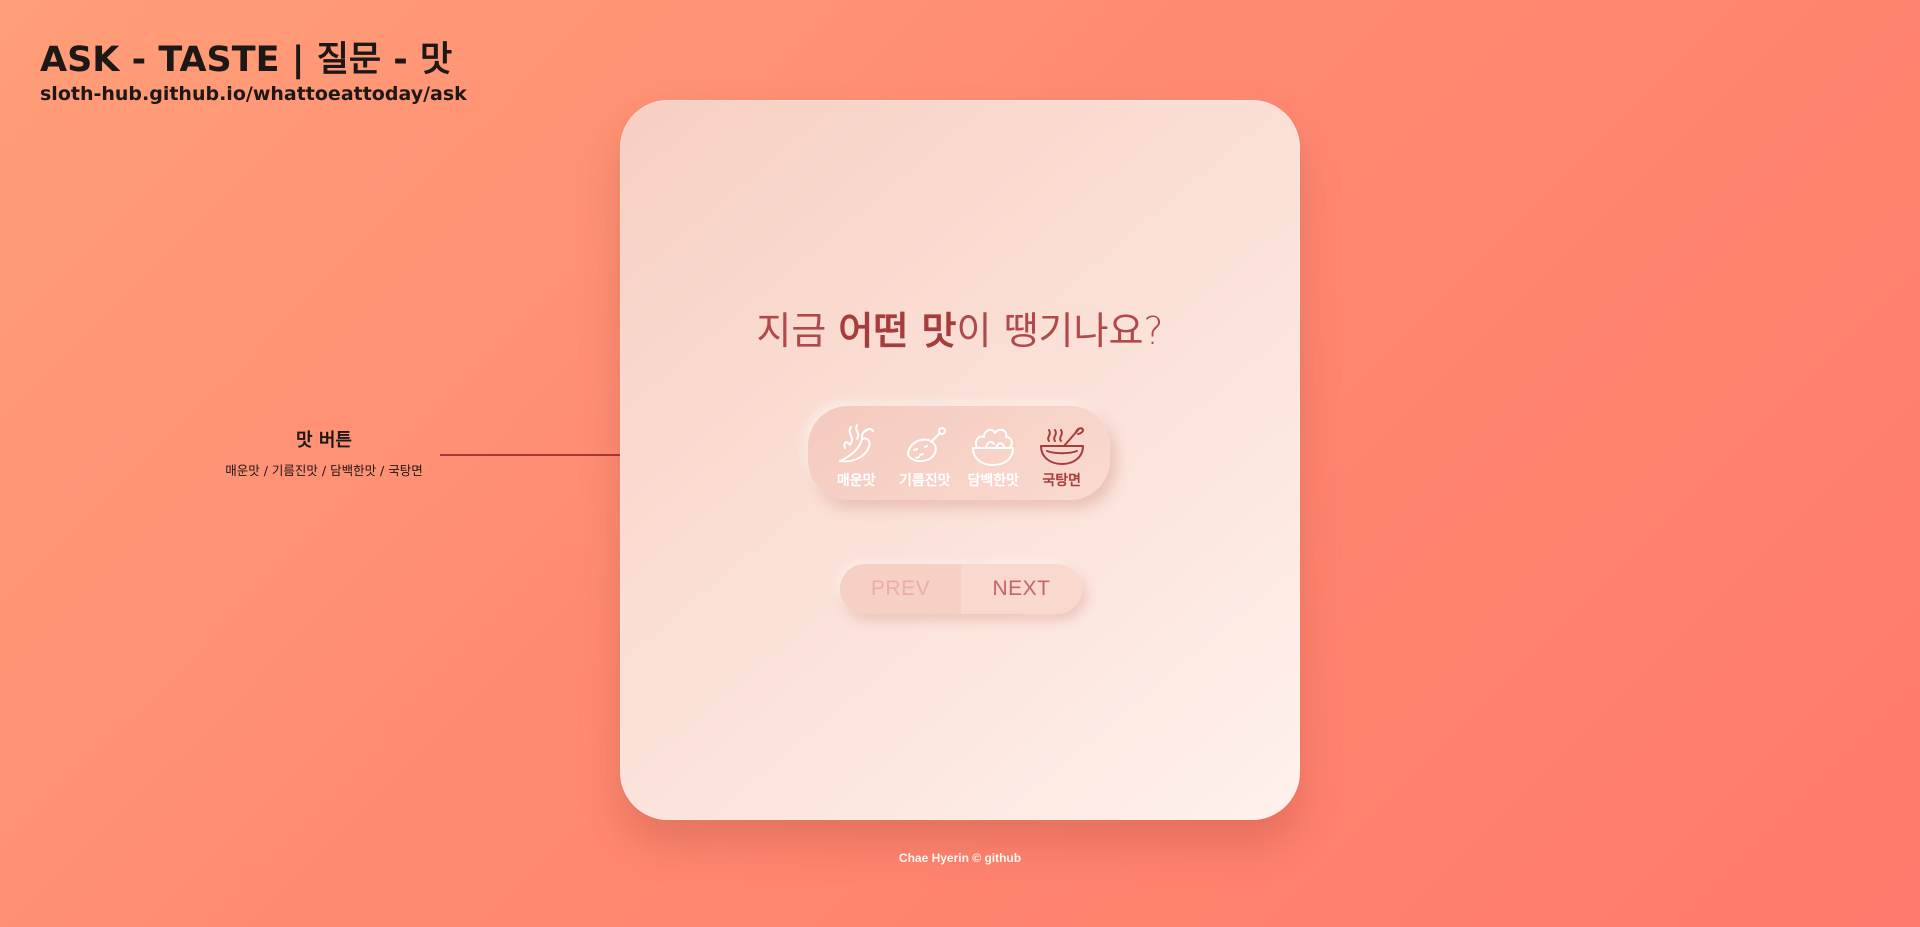 The height and width of the screenshot is (927, 1920). What do you see at coordinates (1060, 331) in the screenshot?
I see `question-post: 이 땡기나요?` at bounding box center [1060, 331].